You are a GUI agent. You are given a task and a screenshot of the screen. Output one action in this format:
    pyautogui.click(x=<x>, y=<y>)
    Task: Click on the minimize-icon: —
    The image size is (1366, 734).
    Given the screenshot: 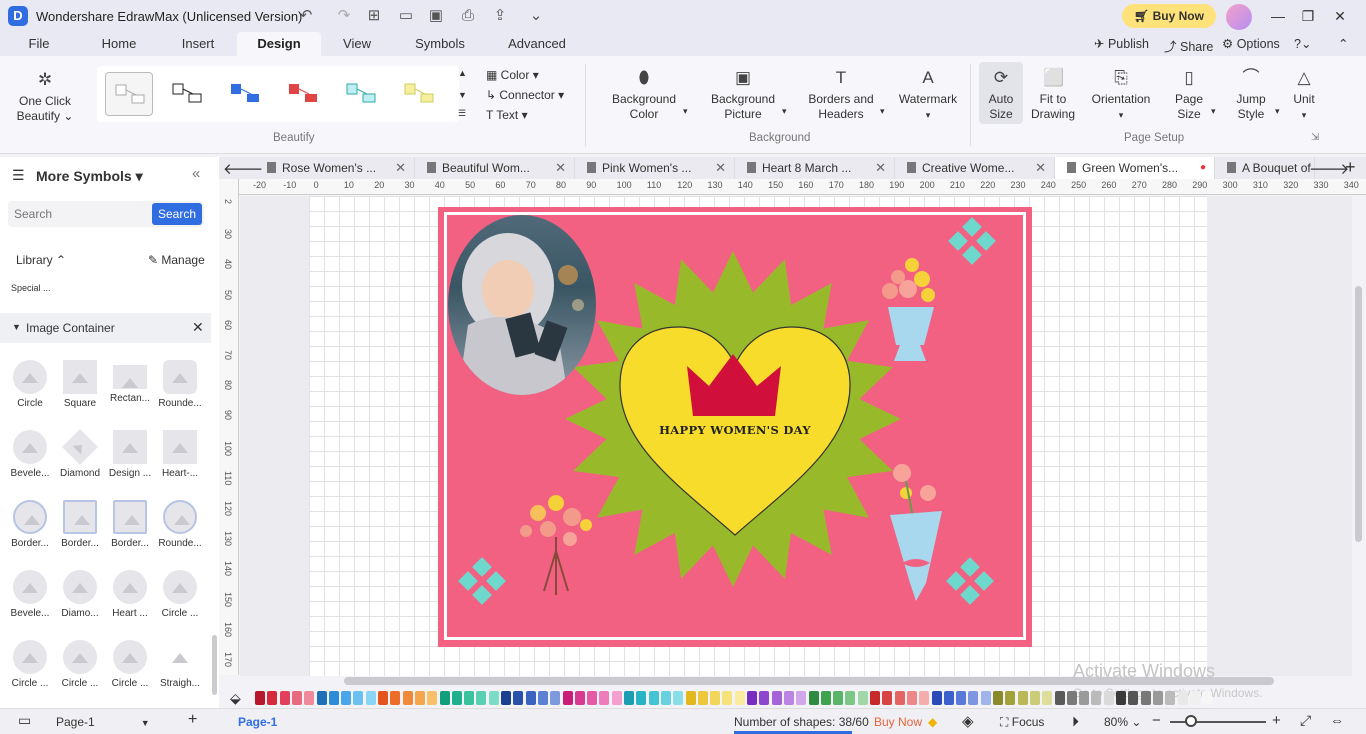 What is the action you would take?
    pyautogui.click(x=1278, y=16)
    